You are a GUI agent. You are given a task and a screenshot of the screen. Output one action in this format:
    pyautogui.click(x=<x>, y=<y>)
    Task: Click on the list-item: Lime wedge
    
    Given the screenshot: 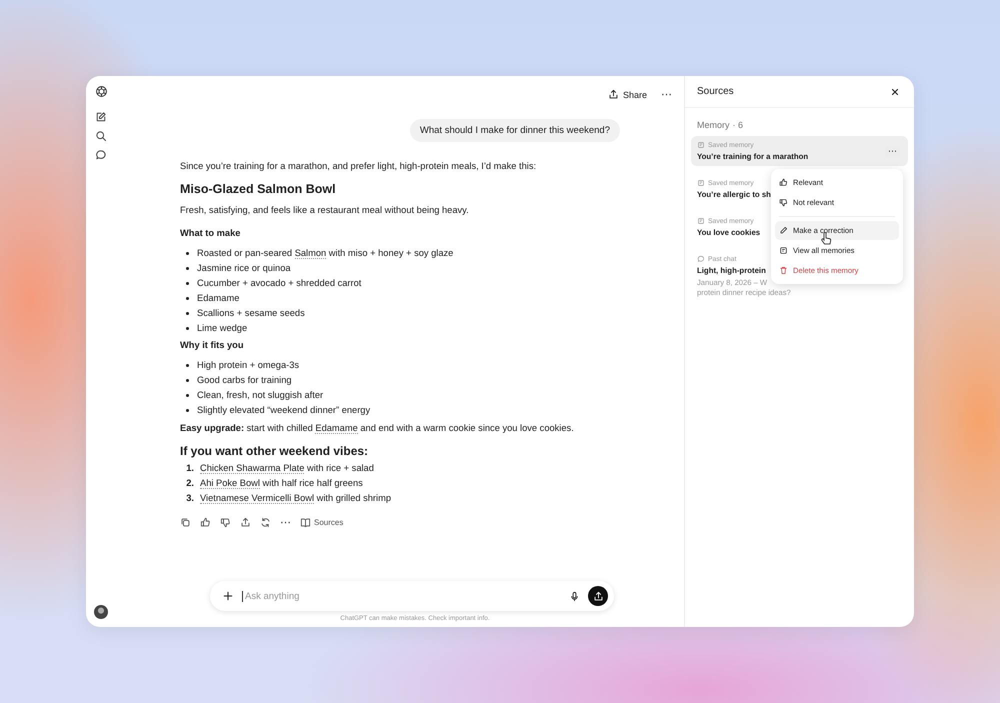 What is the action you would take?
    pyautogui.click(x=222, y=328)
    